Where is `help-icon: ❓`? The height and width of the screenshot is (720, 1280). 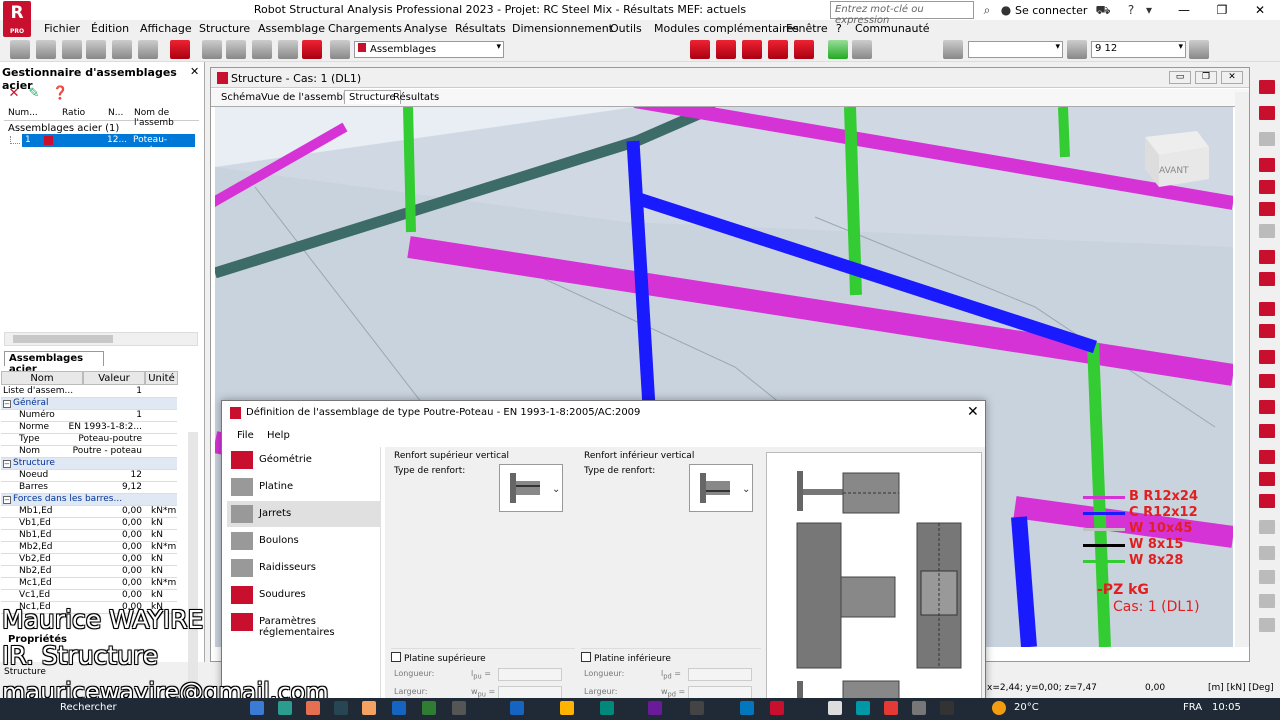
help-icon: ❓ is located at coordinates (60, 94).